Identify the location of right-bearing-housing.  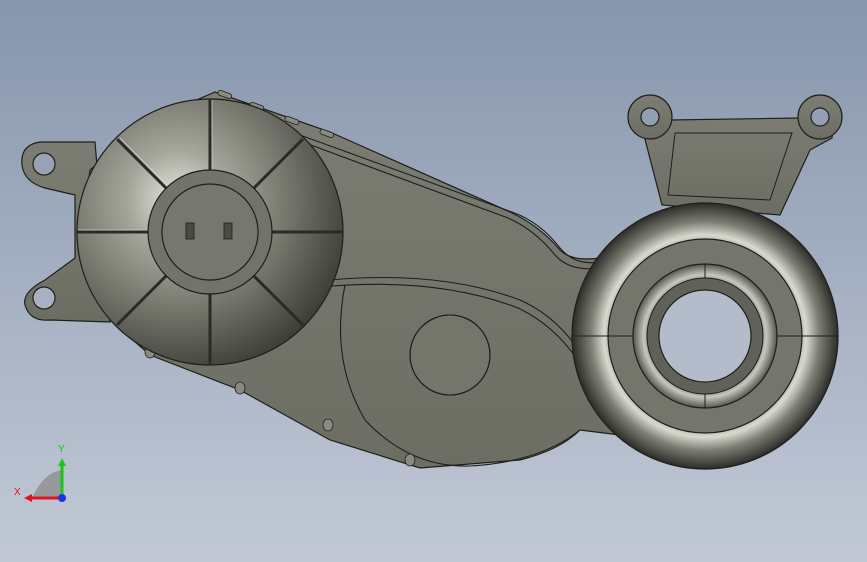
(705, 336).